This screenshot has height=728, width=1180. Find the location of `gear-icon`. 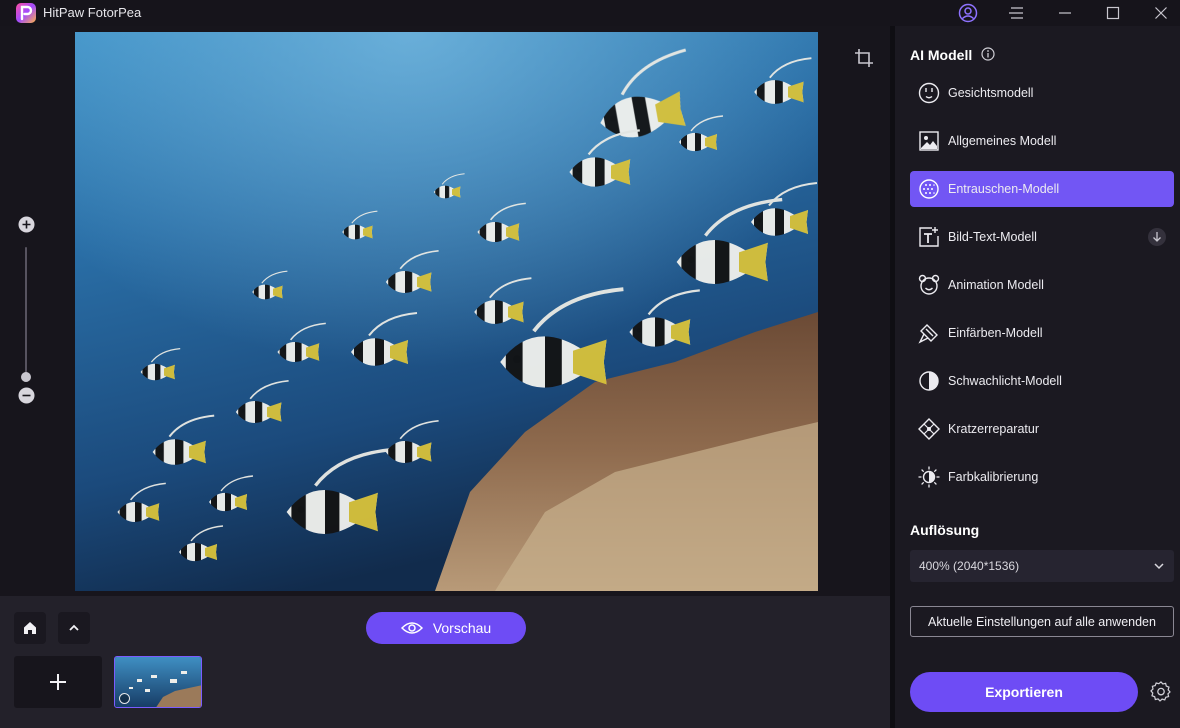

gear-icon is located at coordinates (1161, 692).